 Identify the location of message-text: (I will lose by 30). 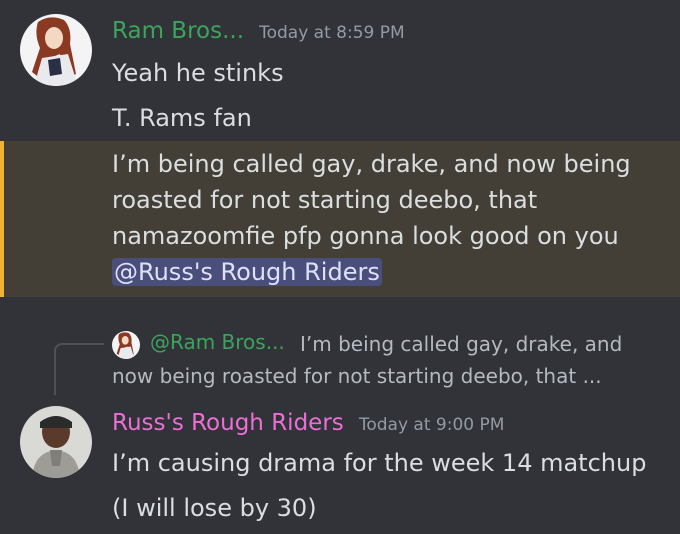
(214, 508).